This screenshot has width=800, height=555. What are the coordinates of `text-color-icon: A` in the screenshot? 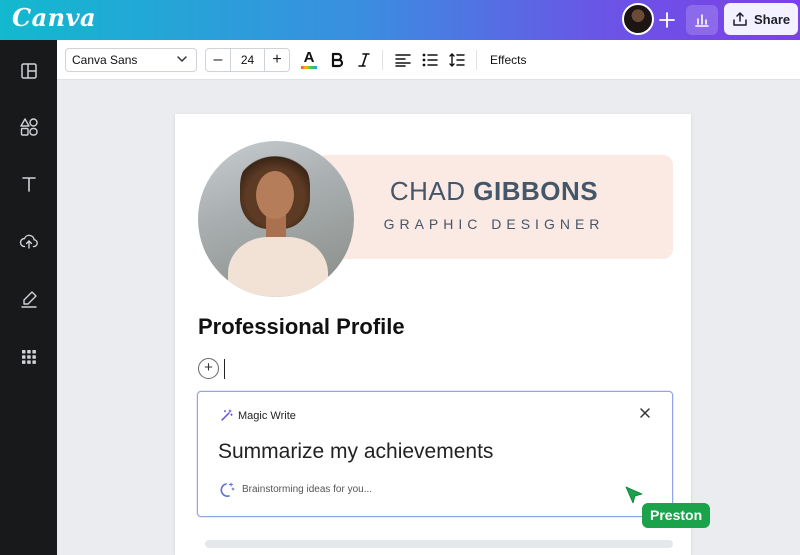 It's located at (309, 57).